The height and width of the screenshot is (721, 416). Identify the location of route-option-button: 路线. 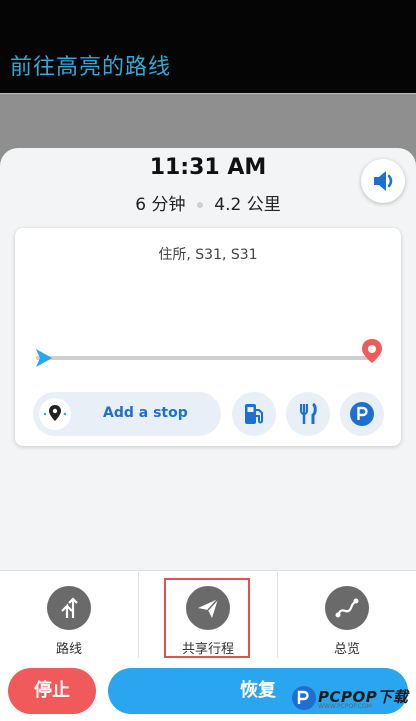
(69, 614).